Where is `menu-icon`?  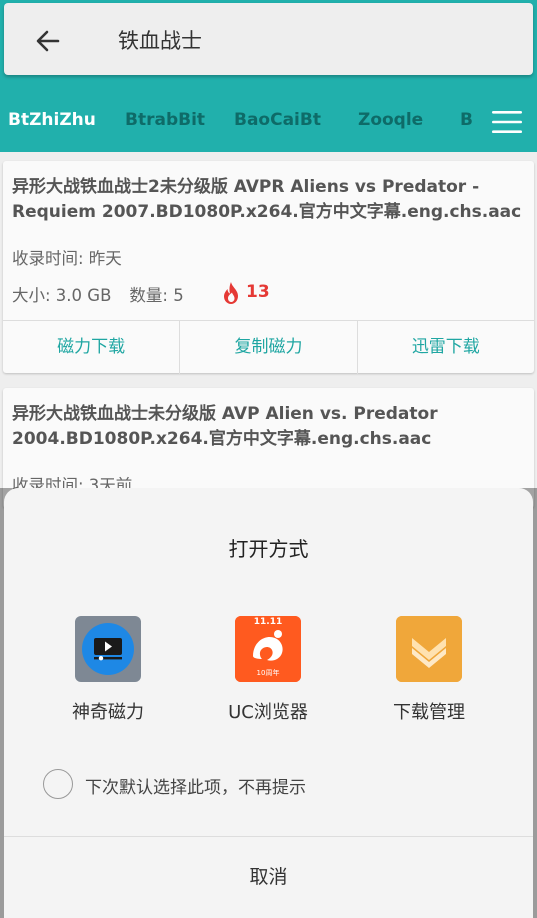 menu-icon is located at coordinates (507, 122).